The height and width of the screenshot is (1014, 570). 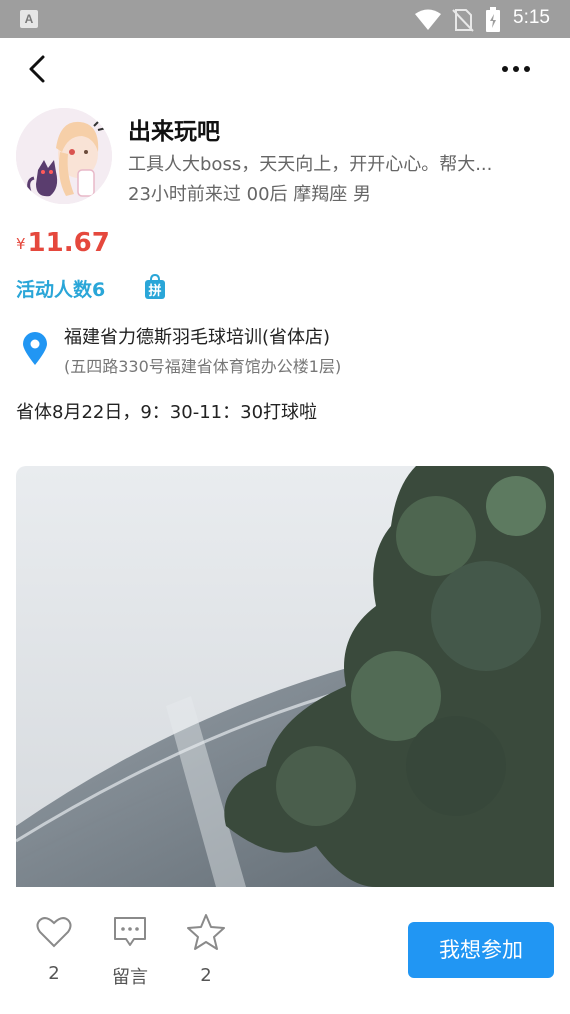 I want to click on user-meta: 23小时前来过 00后 摩羯座 男, so click(x=249, y=194).